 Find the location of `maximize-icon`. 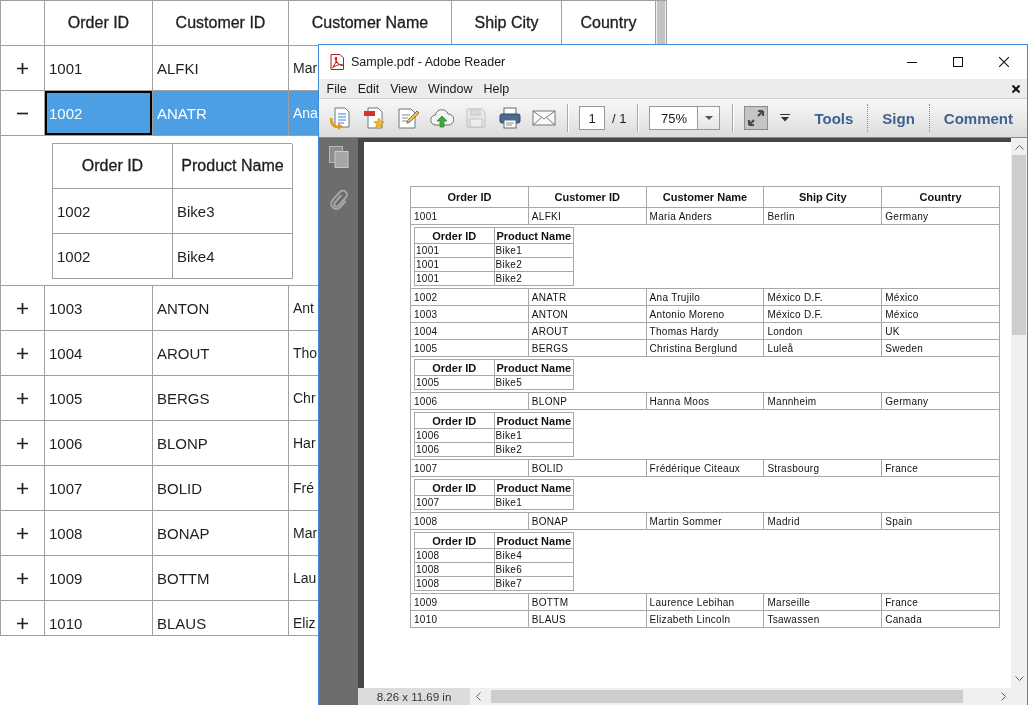

maximize-icon is located at coordinates (958, 62).